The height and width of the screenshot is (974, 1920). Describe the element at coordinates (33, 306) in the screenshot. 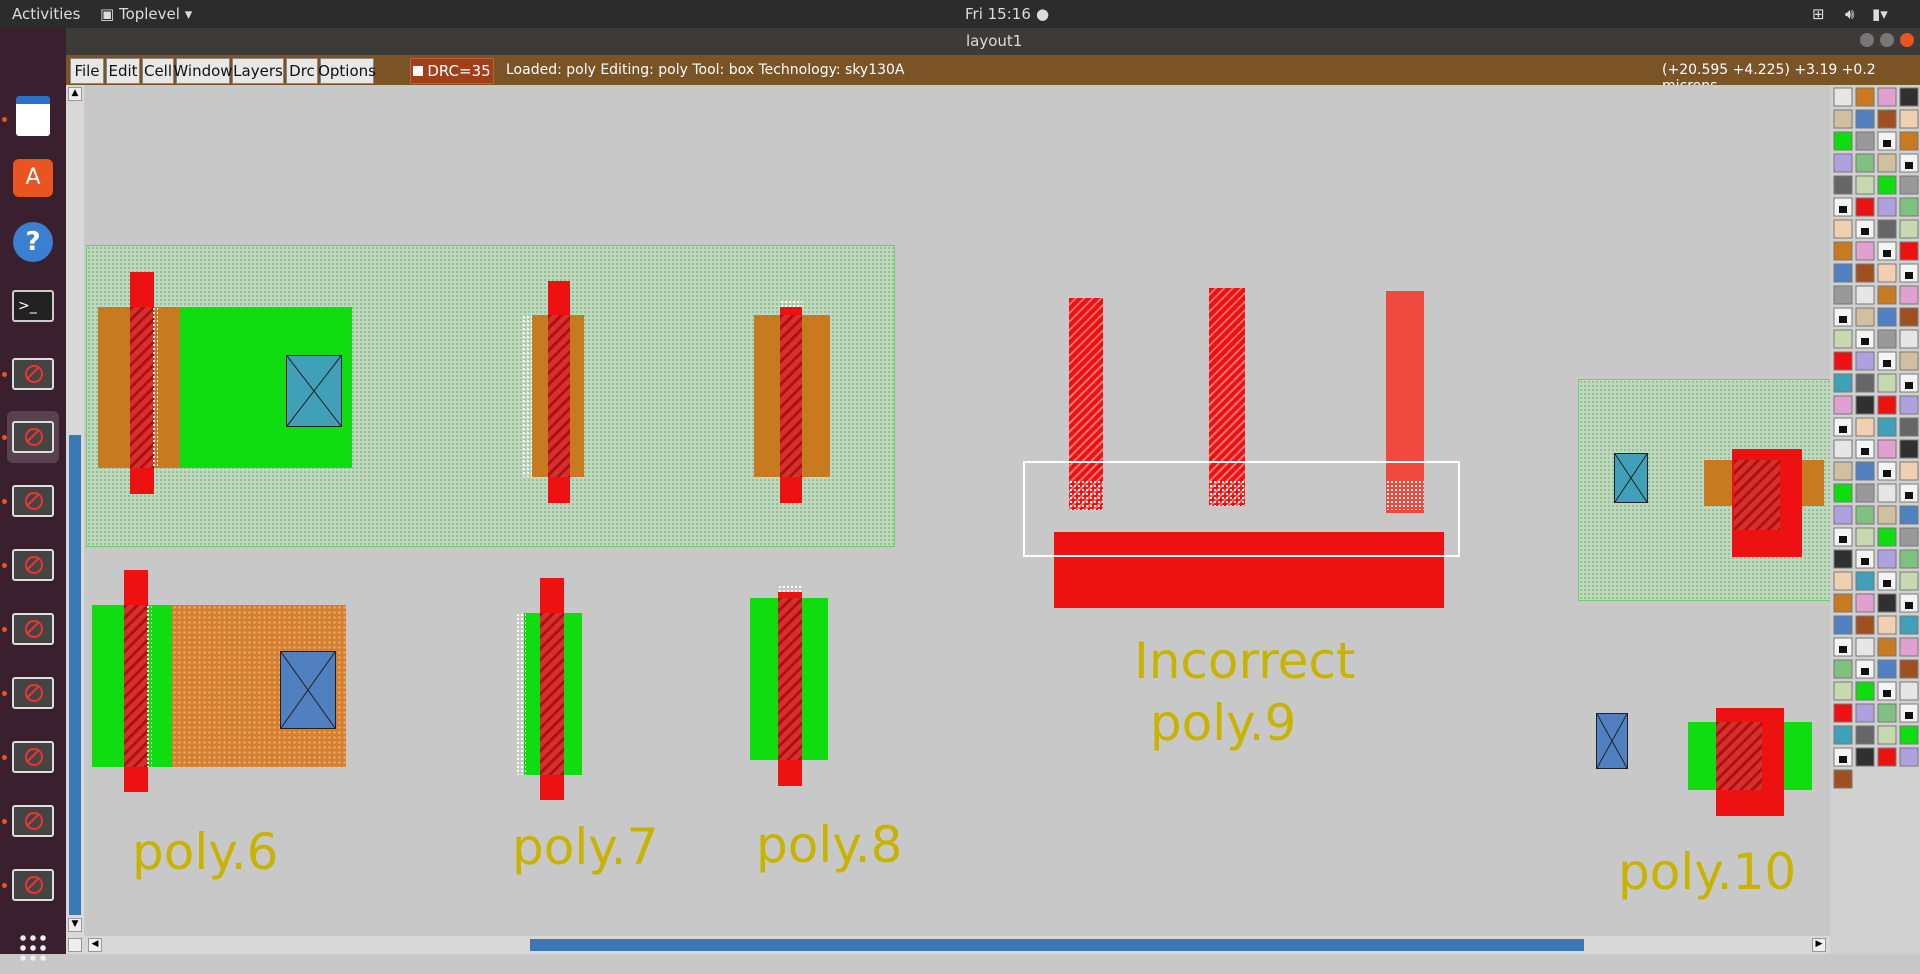

I see `dock-terminal: >_` at that location.